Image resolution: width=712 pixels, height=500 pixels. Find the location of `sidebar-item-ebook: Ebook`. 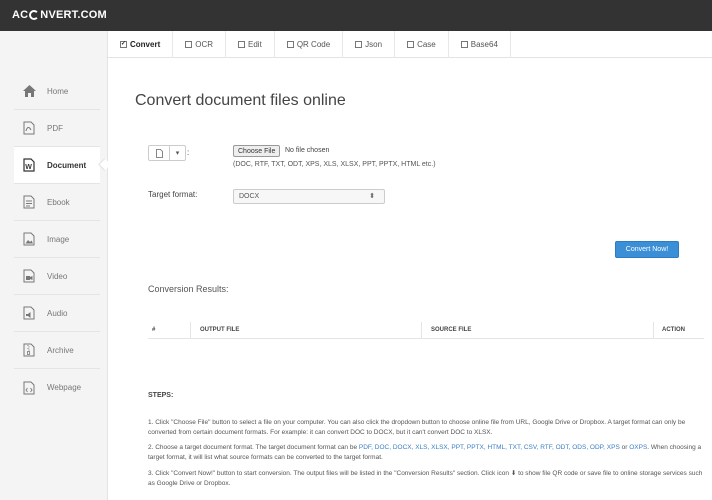

sidebar-item-ebook: Ebook is located at coordinates (57, 202).